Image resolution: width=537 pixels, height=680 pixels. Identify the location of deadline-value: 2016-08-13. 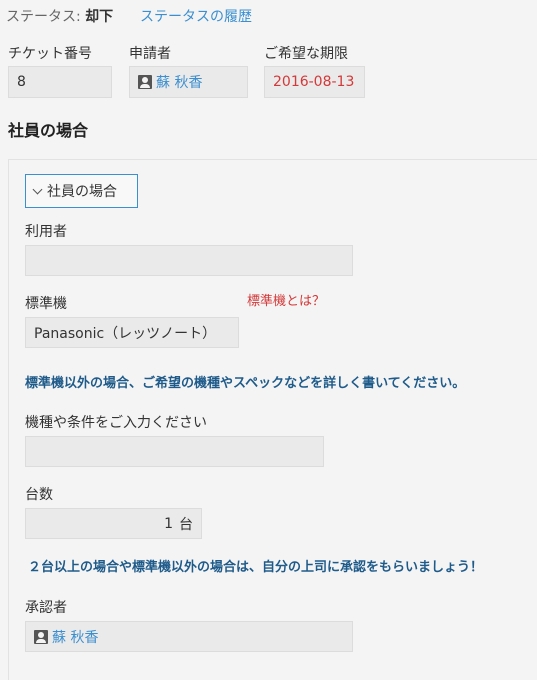
(314, 82).